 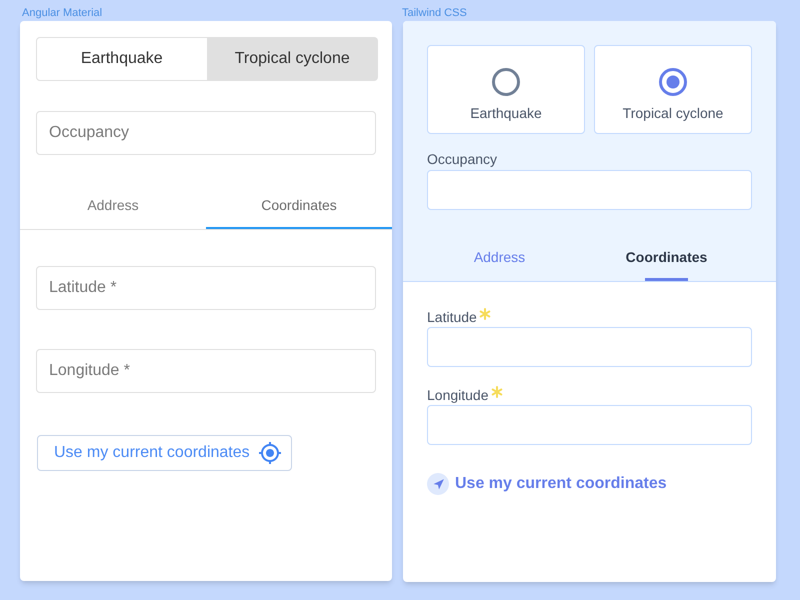 What do you see at coordinates (435, 13) in the screenshot?
I see `panel-caption: Tailwind CSS` at bounding box center [435, 13].